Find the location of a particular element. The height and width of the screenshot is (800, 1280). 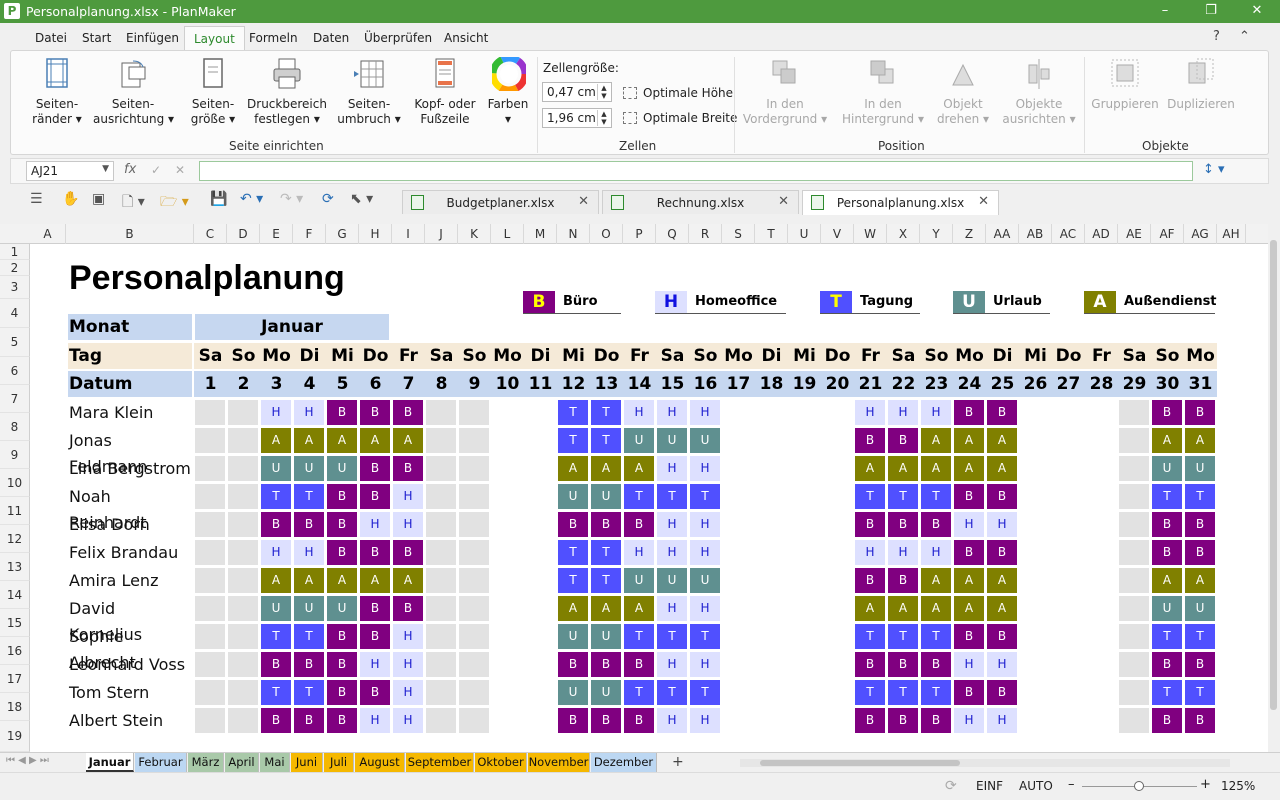

sheet-tab-november: November is located at coordinates (559, 762).